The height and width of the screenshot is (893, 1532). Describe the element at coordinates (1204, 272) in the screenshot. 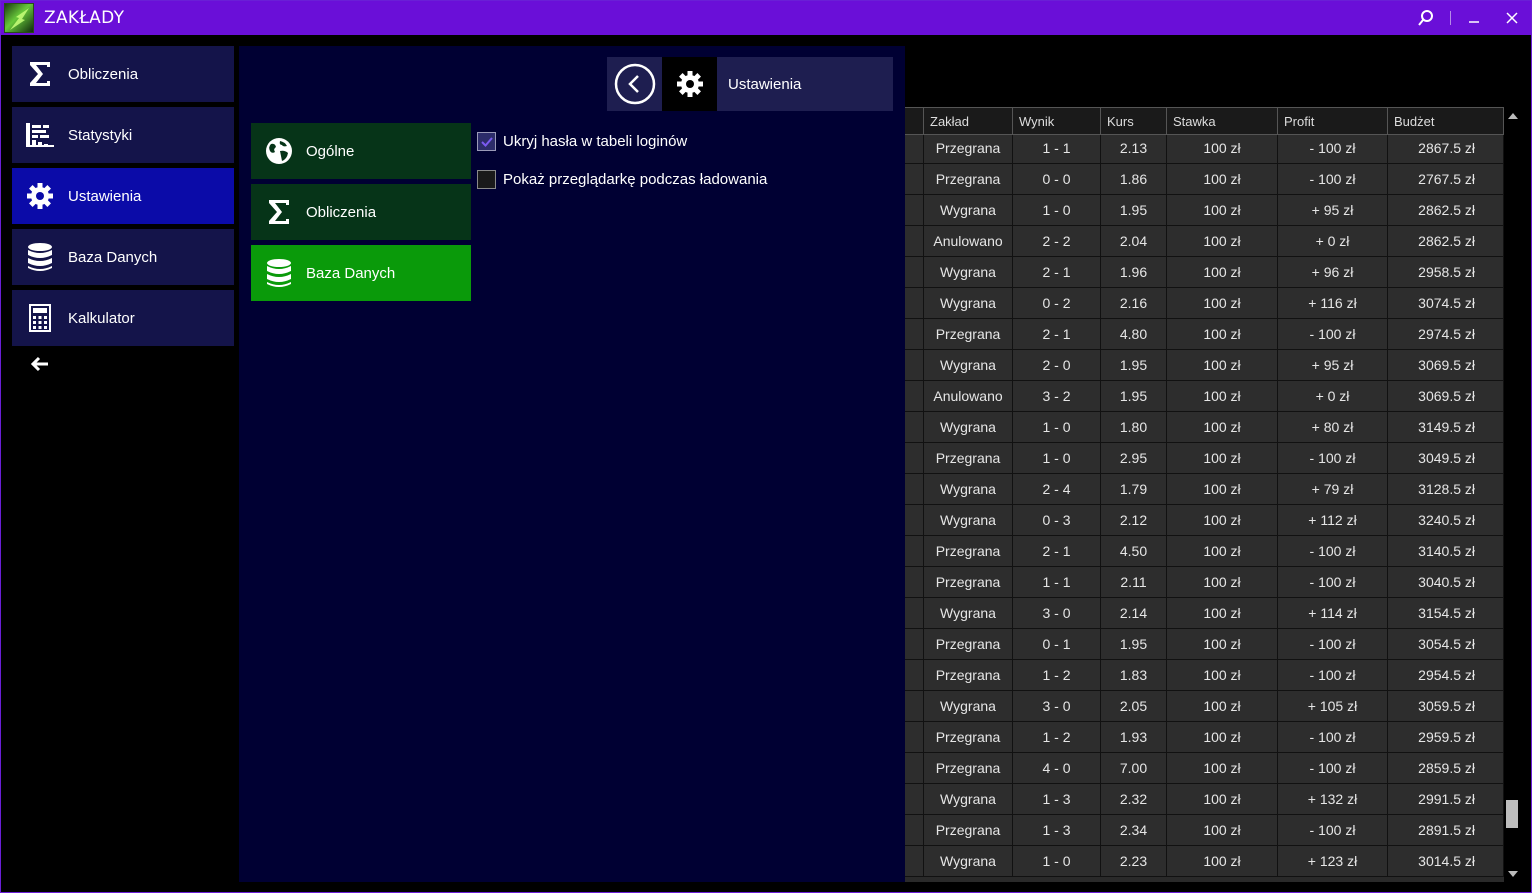

I see `table-row: Wygrana 2 - 1 1.96 100 zł + 96 zł 2958.5 zł` at that location.